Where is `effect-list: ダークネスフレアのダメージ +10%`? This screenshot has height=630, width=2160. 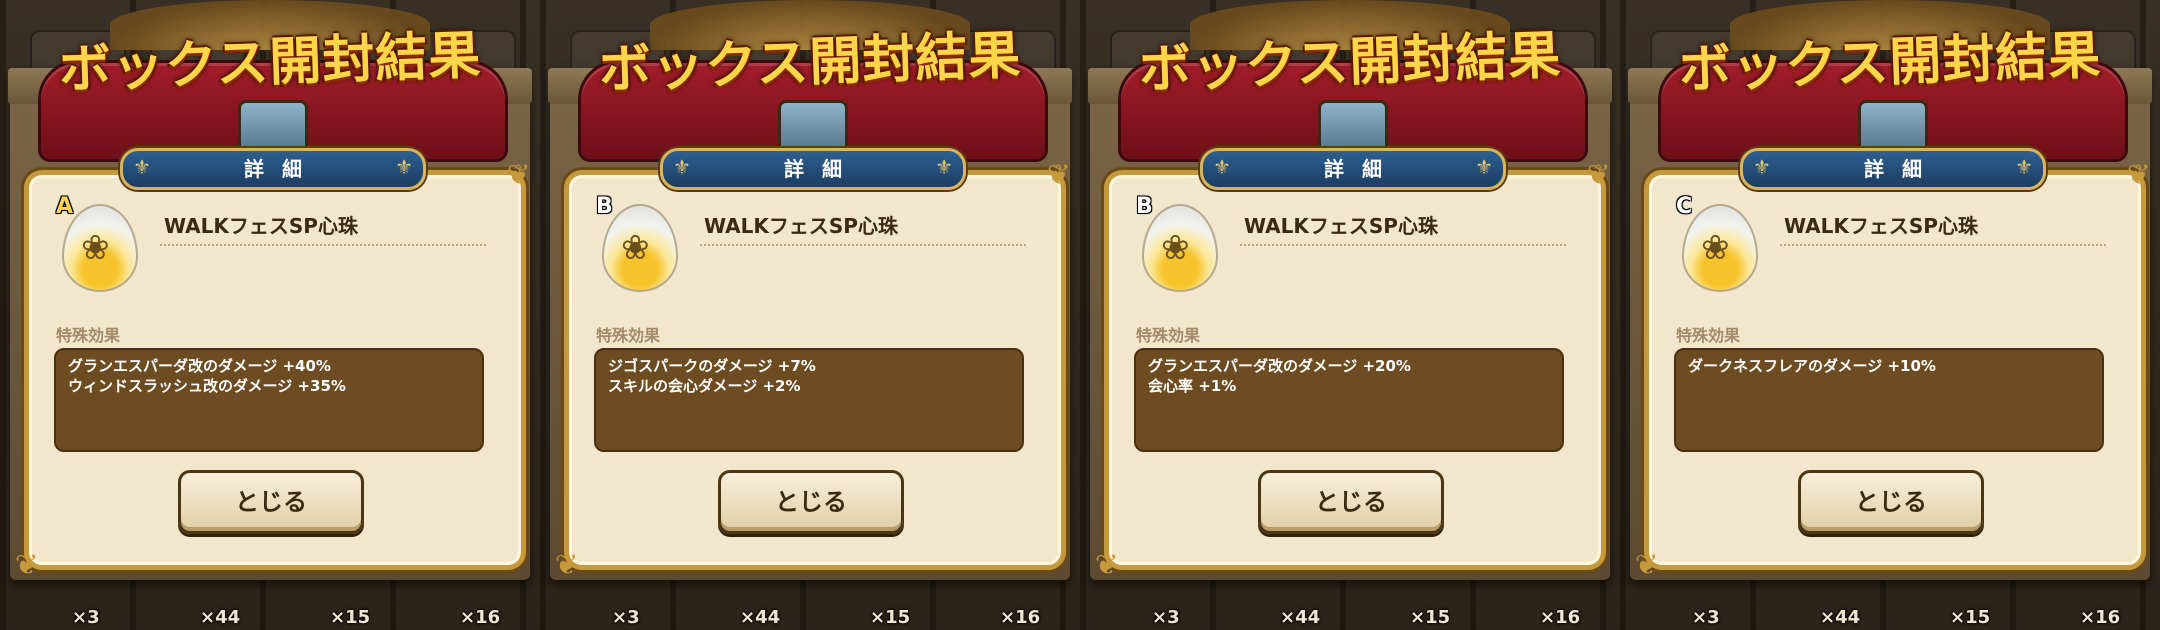 effect-list: ダークネスフレアのダメージ +10% is located at coordinates (1889, 400).